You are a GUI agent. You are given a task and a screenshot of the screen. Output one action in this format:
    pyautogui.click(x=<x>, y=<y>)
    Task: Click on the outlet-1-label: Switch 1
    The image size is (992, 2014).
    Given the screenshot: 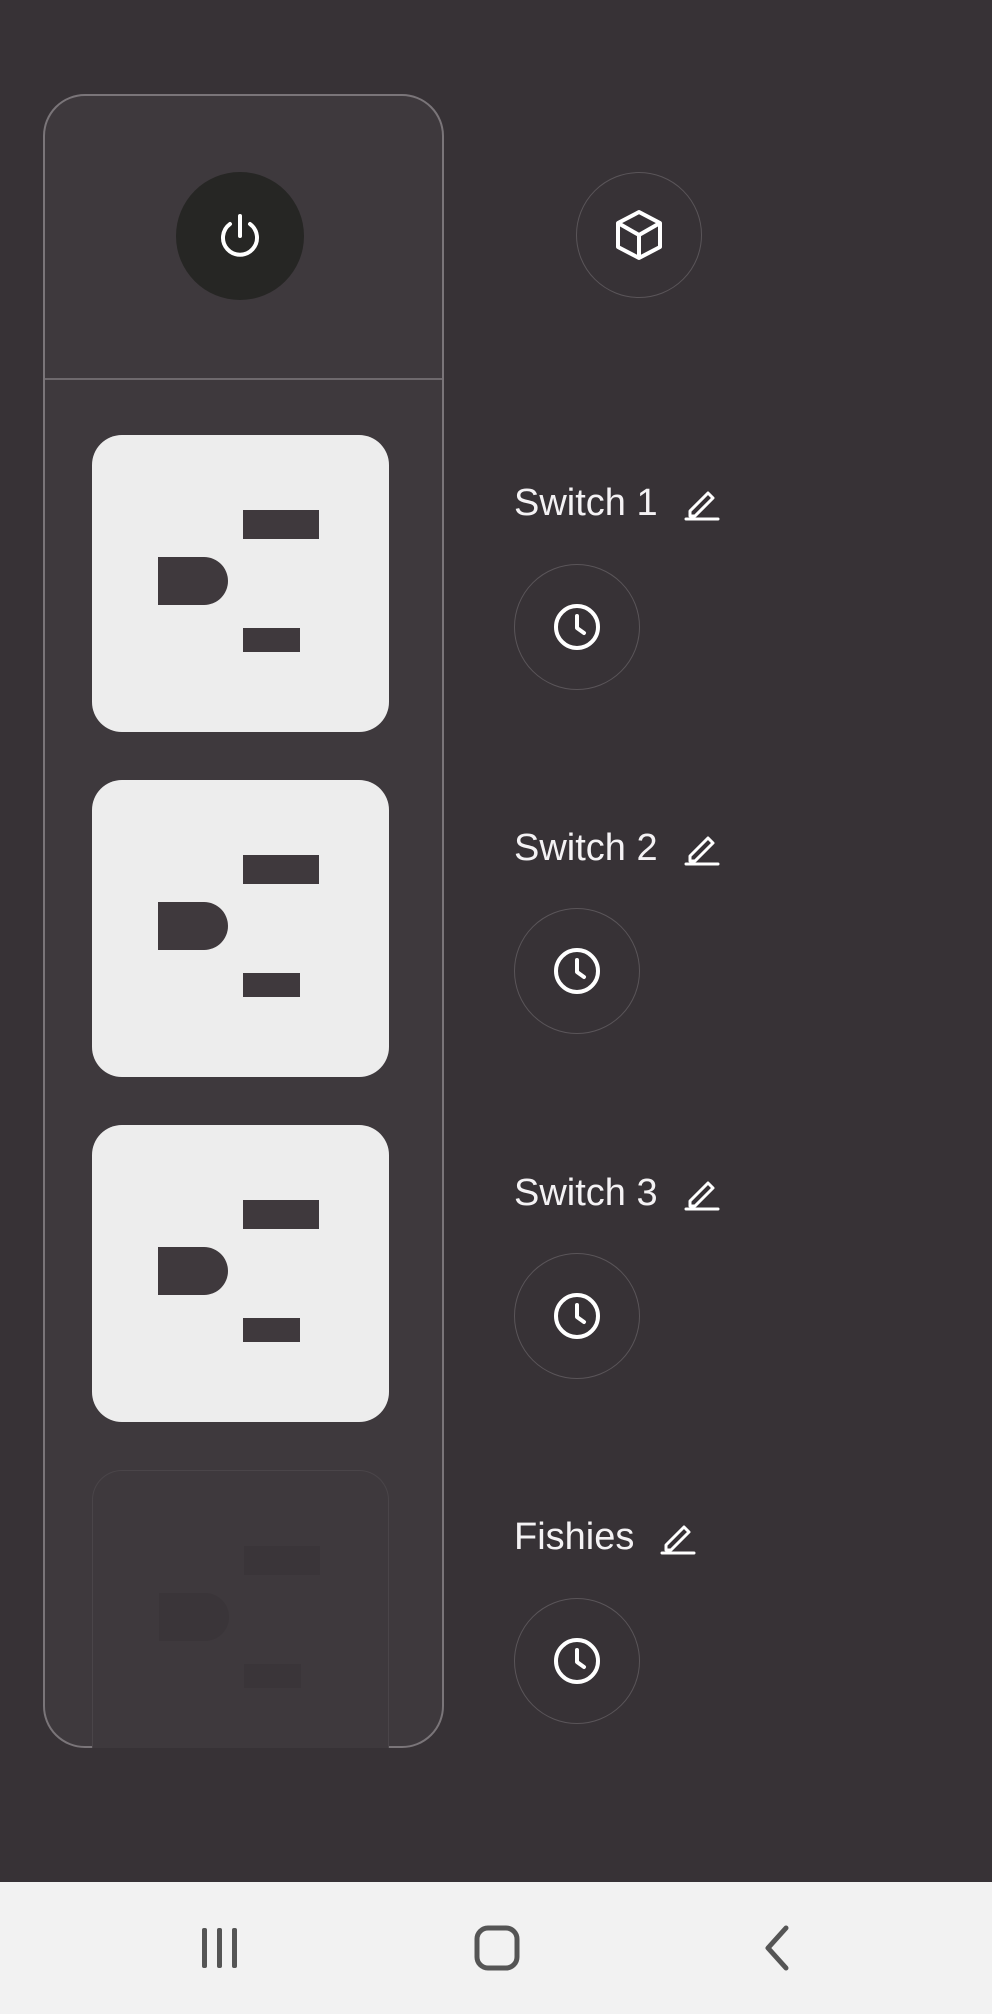 What is the action you would take?
    pyautogui.click(x=617, y=503)
    